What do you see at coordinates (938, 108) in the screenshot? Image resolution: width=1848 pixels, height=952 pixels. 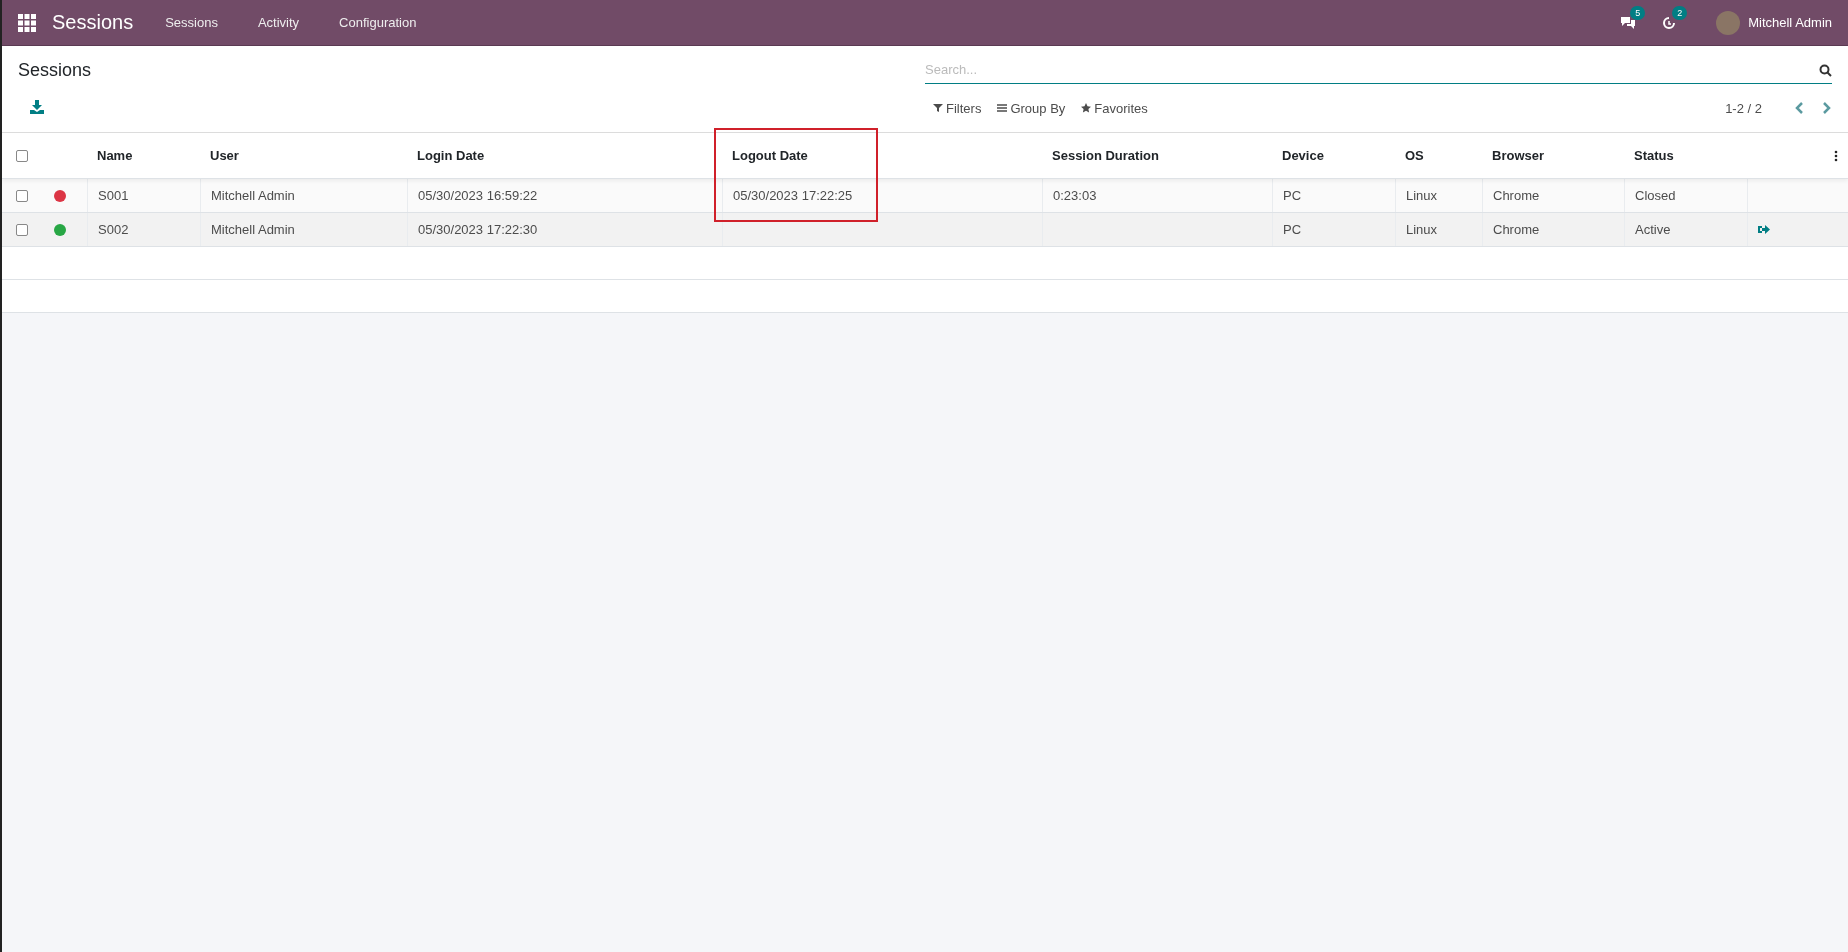 I see `funnel-icon` at bounding box center [938, 108].